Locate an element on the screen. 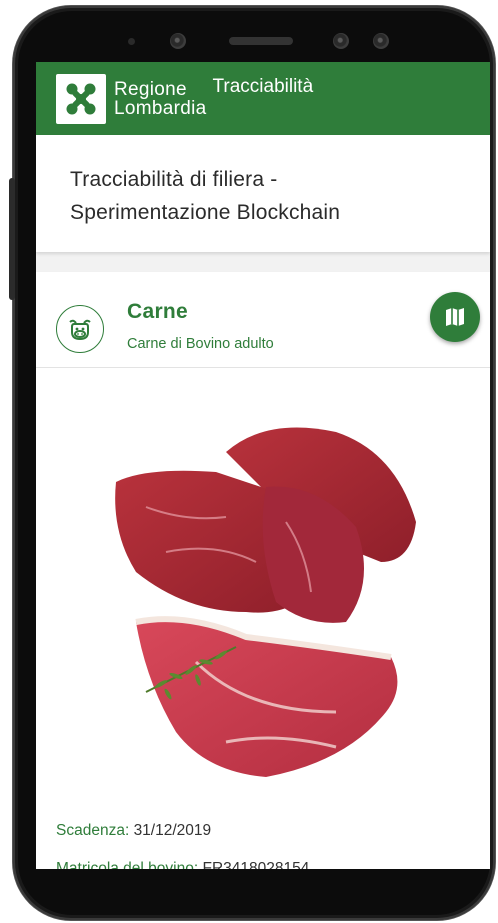  product-header: Carne Carne di Bovino adulto is located at coordinates (263, 320).